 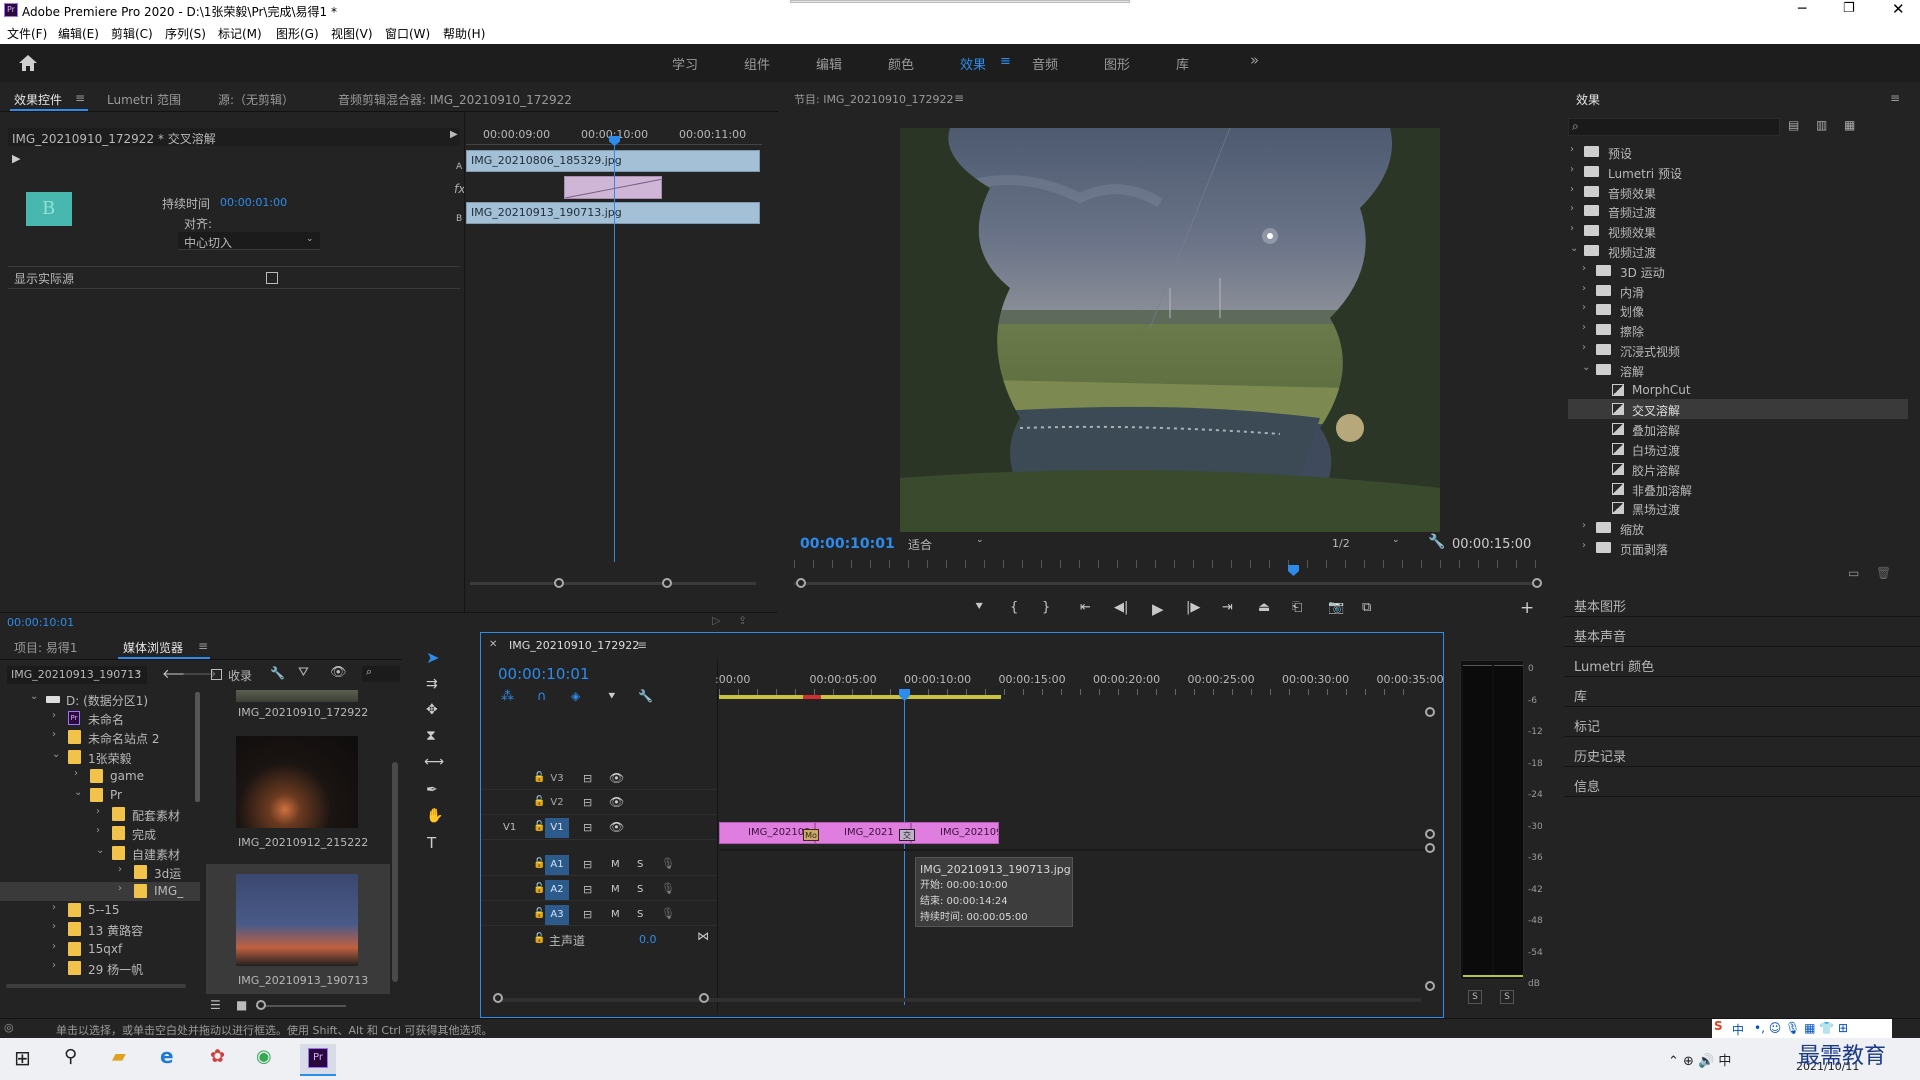 What do you see at coordinates (100, 968) in the screenshot?
I see `folder-tree-item: › 29 杨一帆` at bounding box center [100, 968].